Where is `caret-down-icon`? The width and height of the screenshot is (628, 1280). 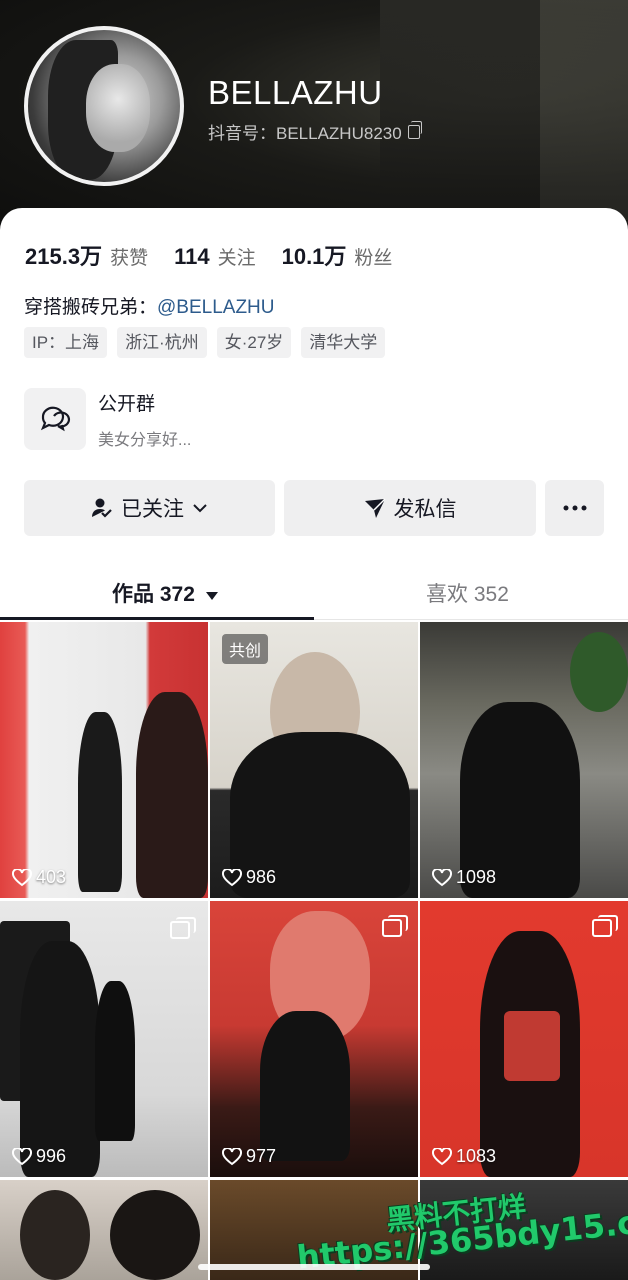 caret-down-icon is located at coordinates (211, 596).